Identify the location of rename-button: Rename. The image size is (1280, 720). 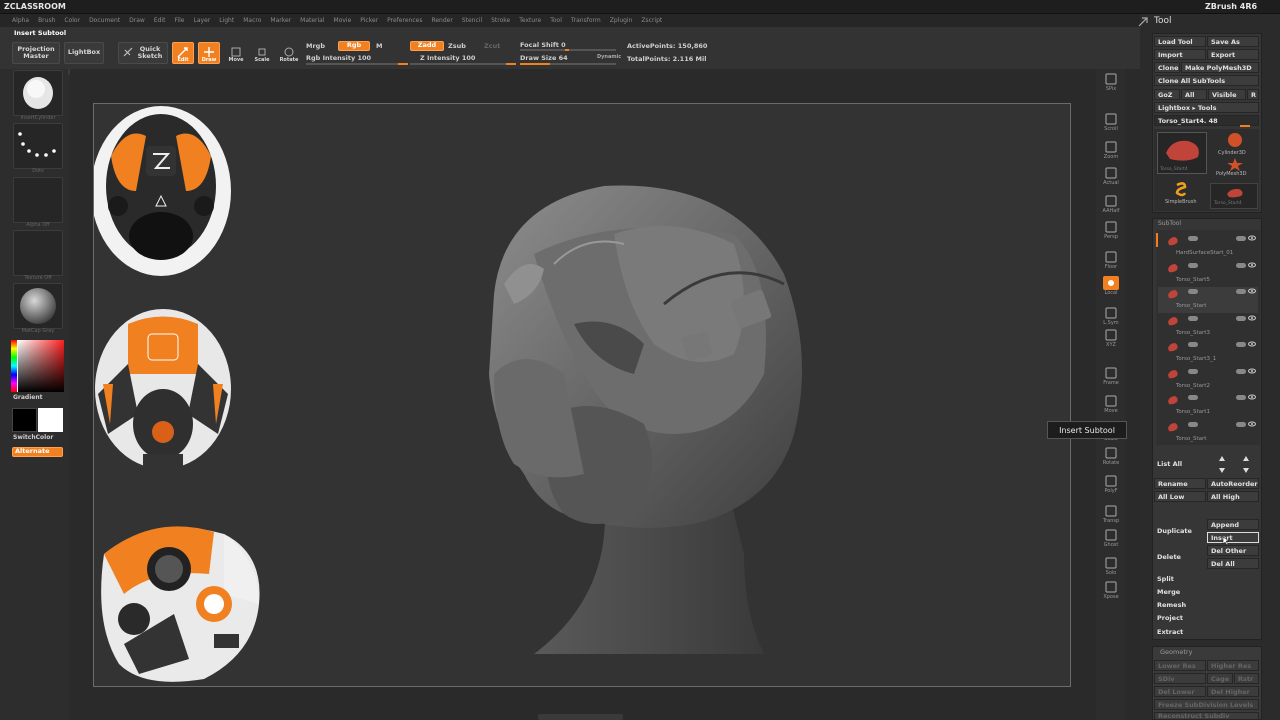
(1180, 483).